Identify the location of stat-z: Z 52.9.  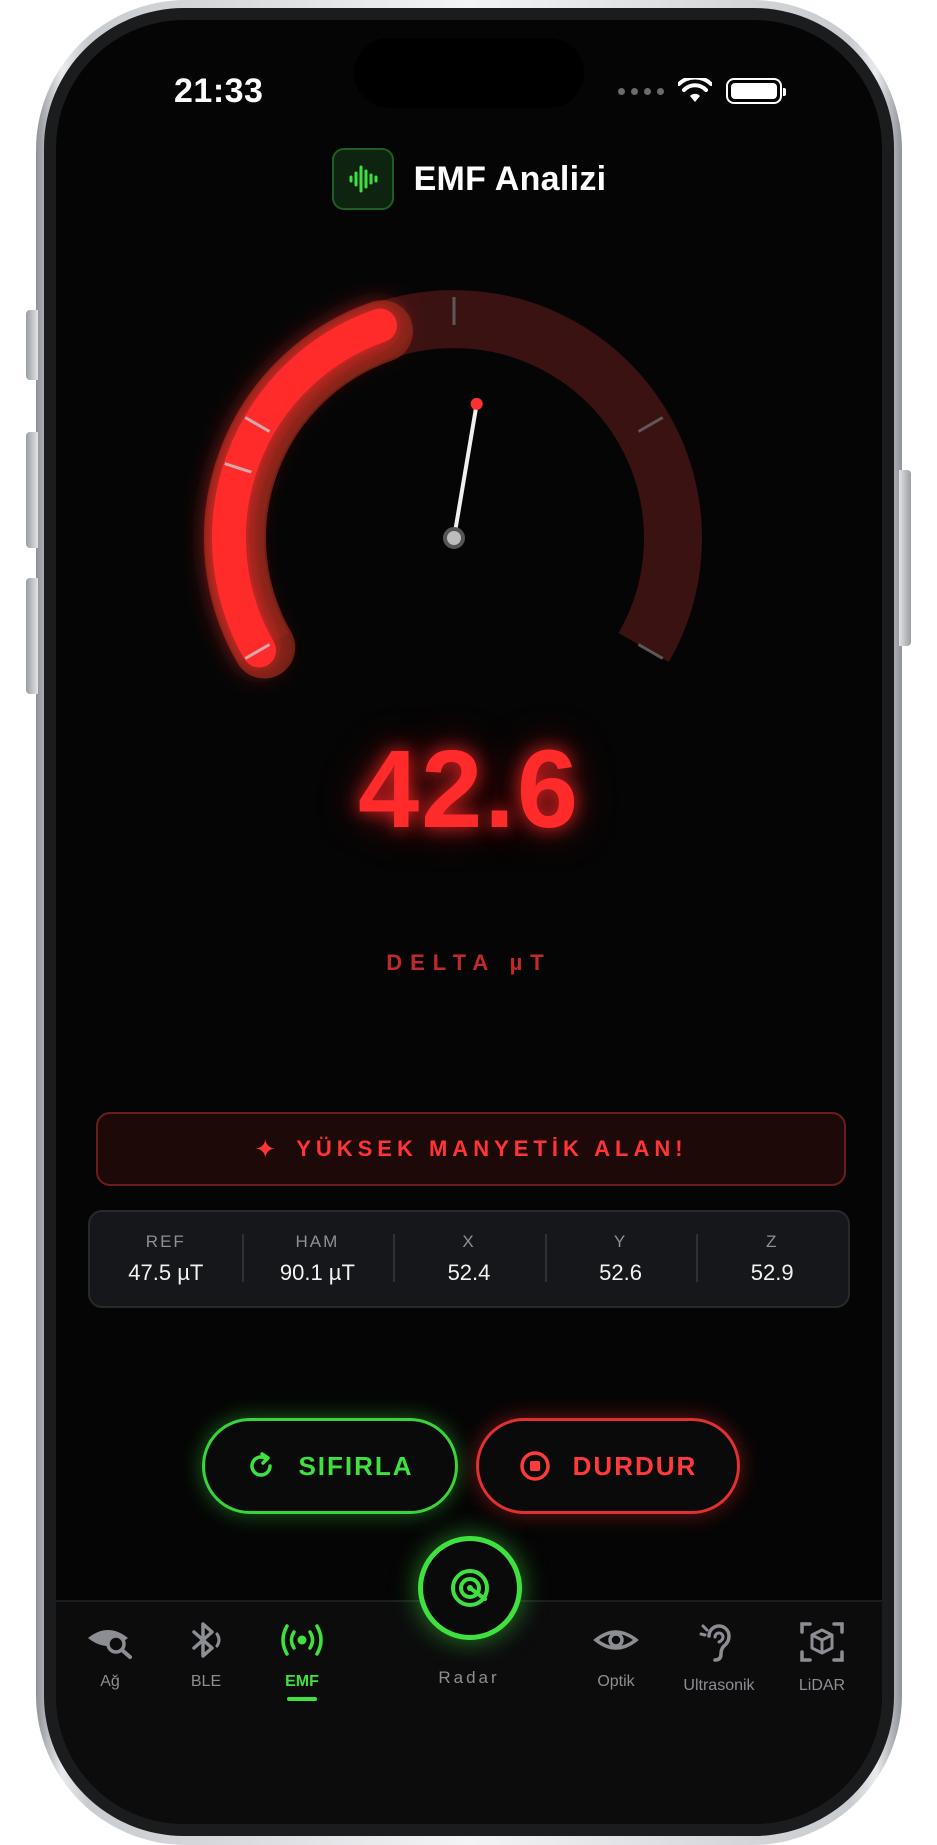
(772, 1259).